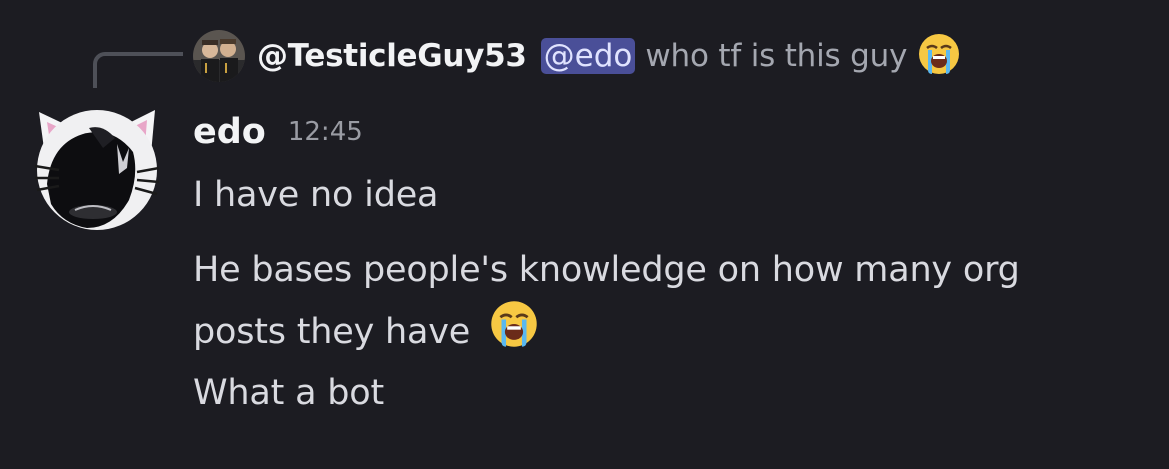 The width and height of the screenshot is (1169, 469). Describe the element at coordinates (138, 70) in the screenshot. I see `reply-connector-line` at that location.